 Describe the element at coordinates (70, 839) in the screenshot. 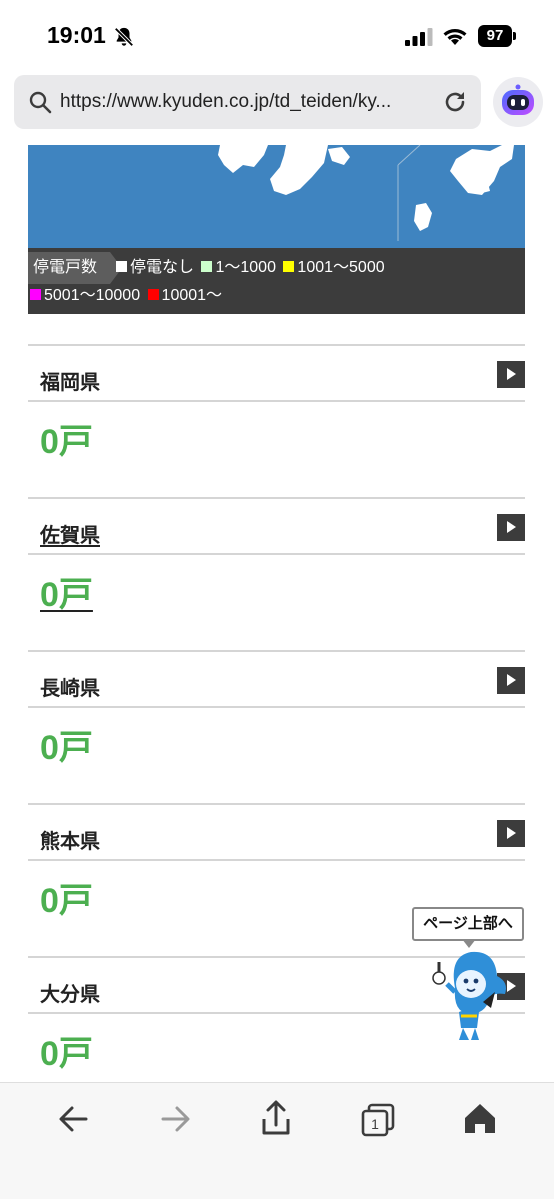

I see `prefecture-name: 熊本県` at that location.